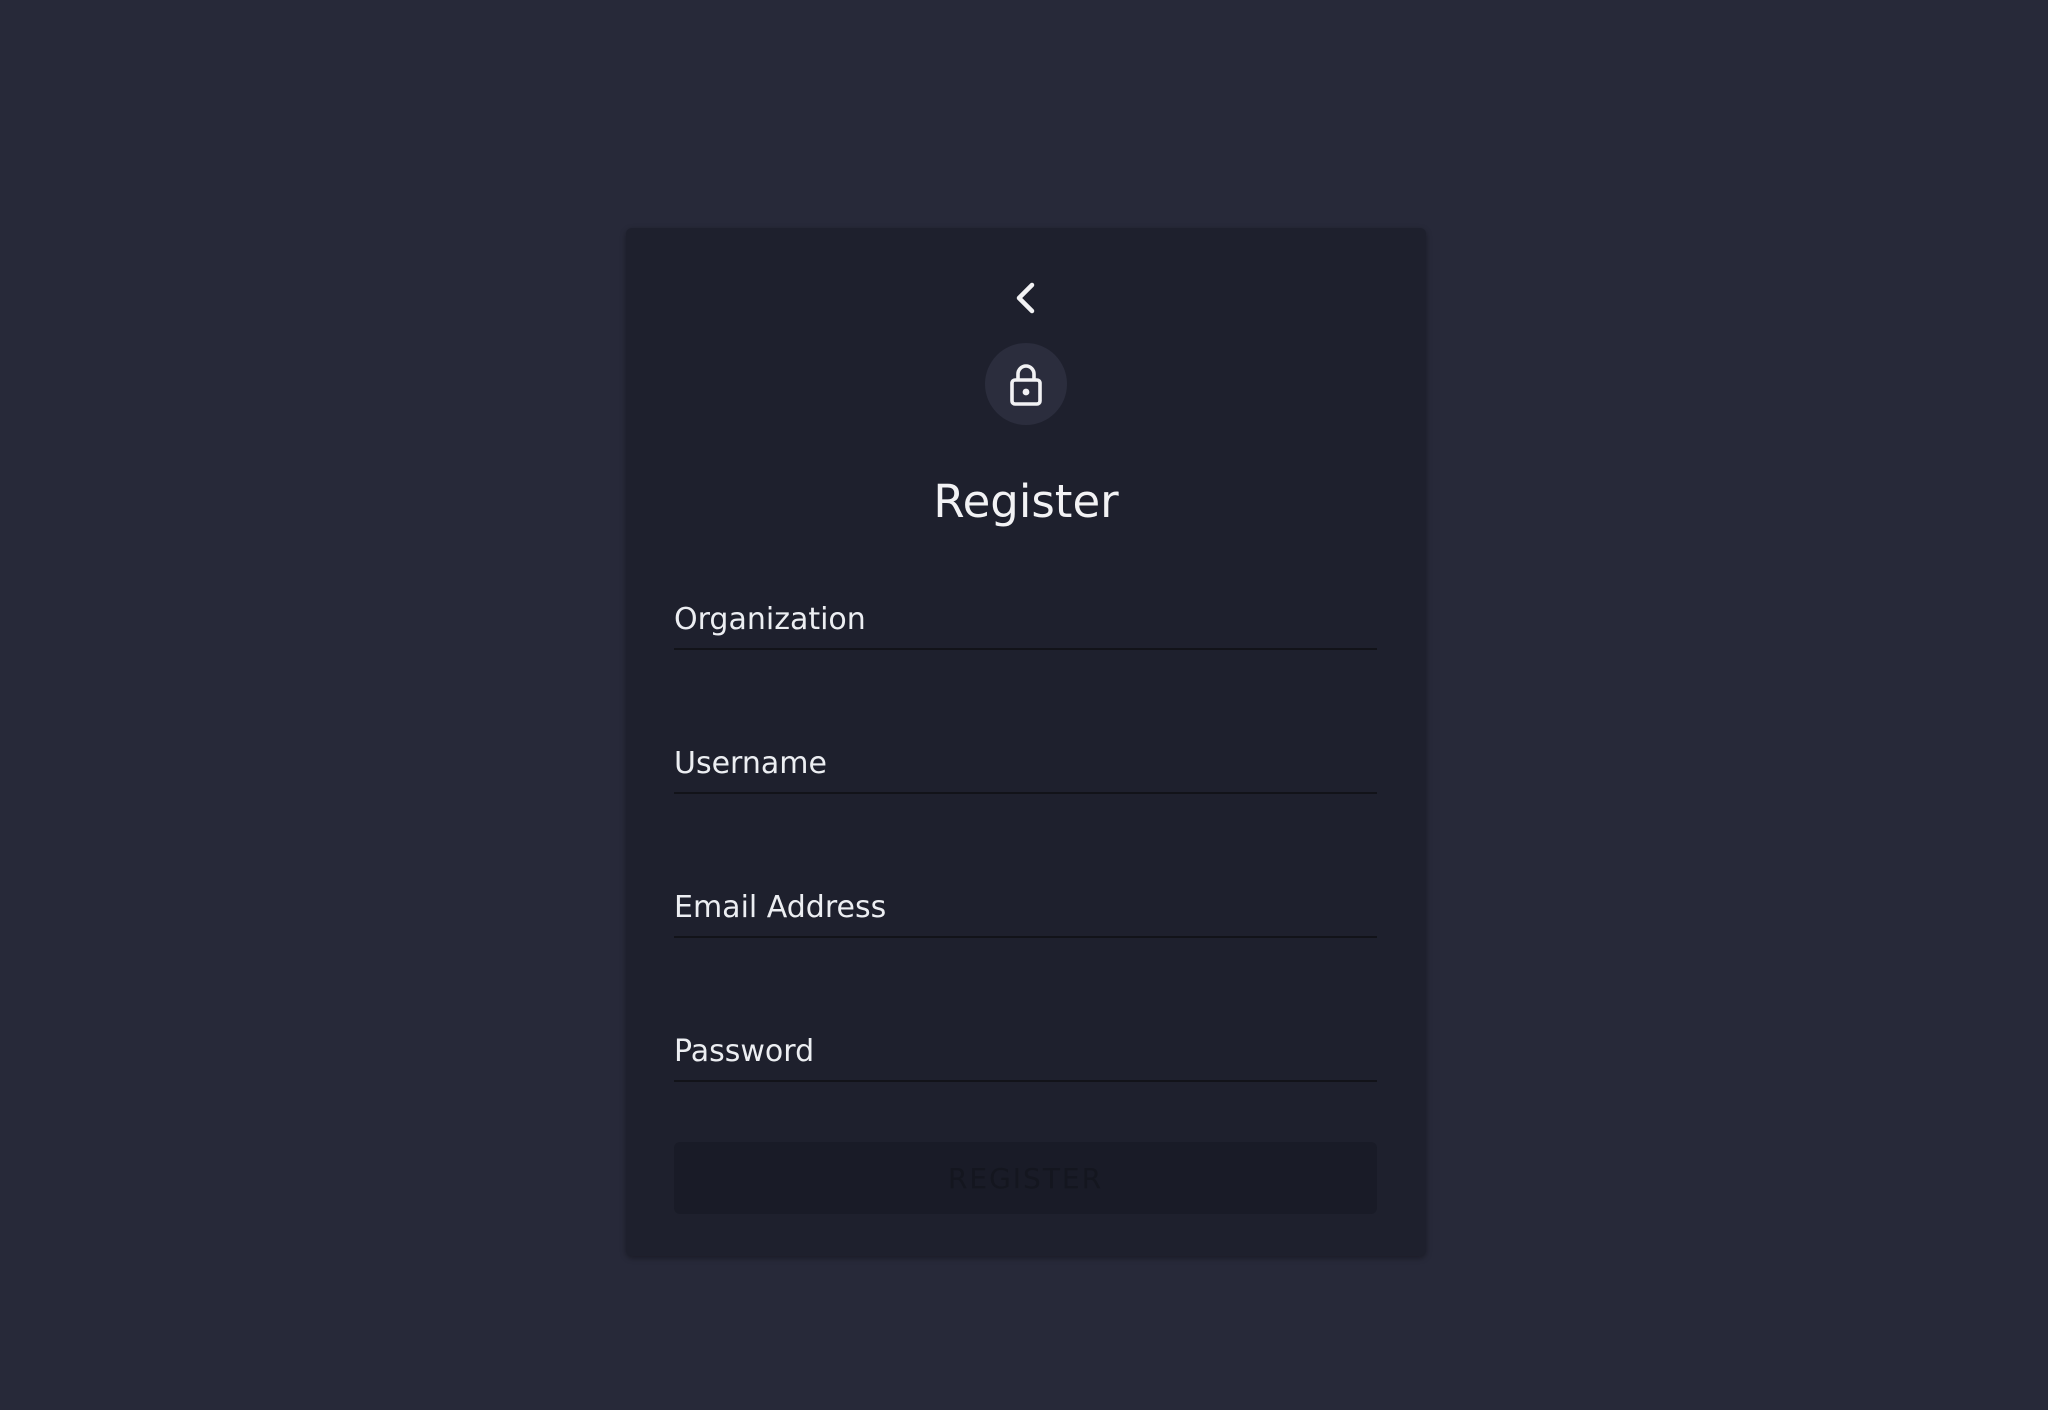 This screenshot has width=2048, height=1410. I want to click on register-button: REGISTER, so click(1025, 1178).